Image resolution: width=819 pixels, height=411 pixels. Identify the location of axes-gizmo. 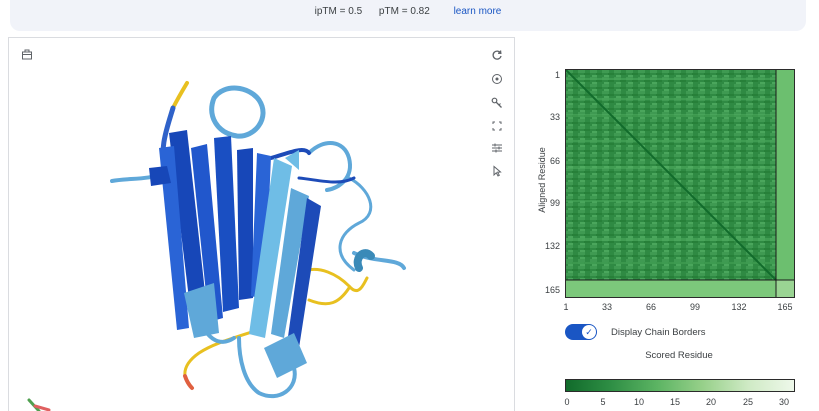
(39, 404).